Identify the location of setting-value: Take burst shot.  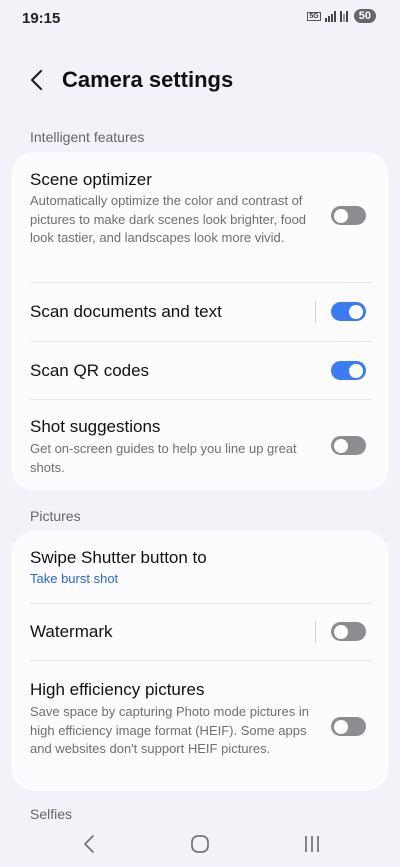
(74, 578).